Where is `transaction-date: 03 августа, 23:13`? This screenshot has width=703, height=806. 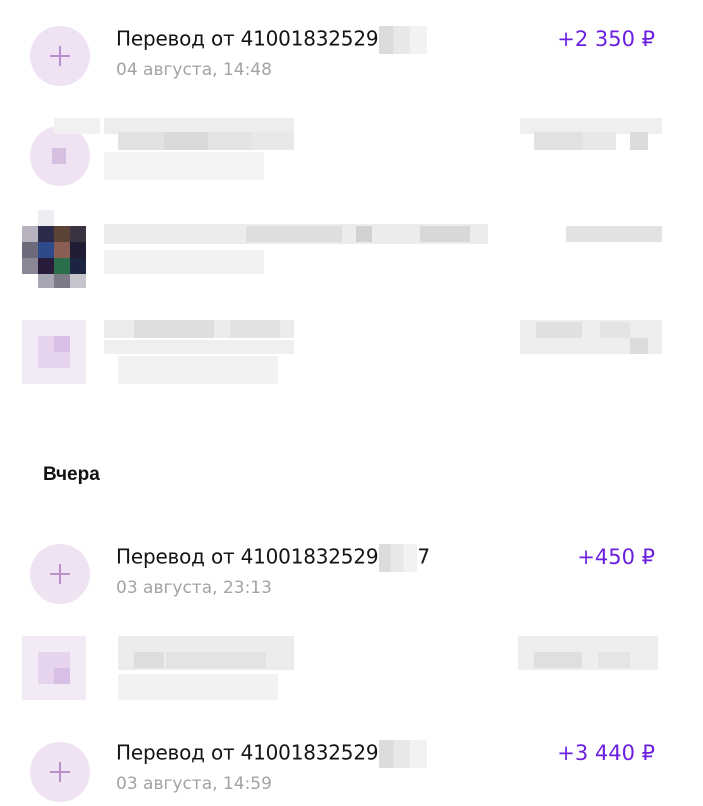
transaction-date: 03 августа, 23:13 is located at coordinates (194, 588).